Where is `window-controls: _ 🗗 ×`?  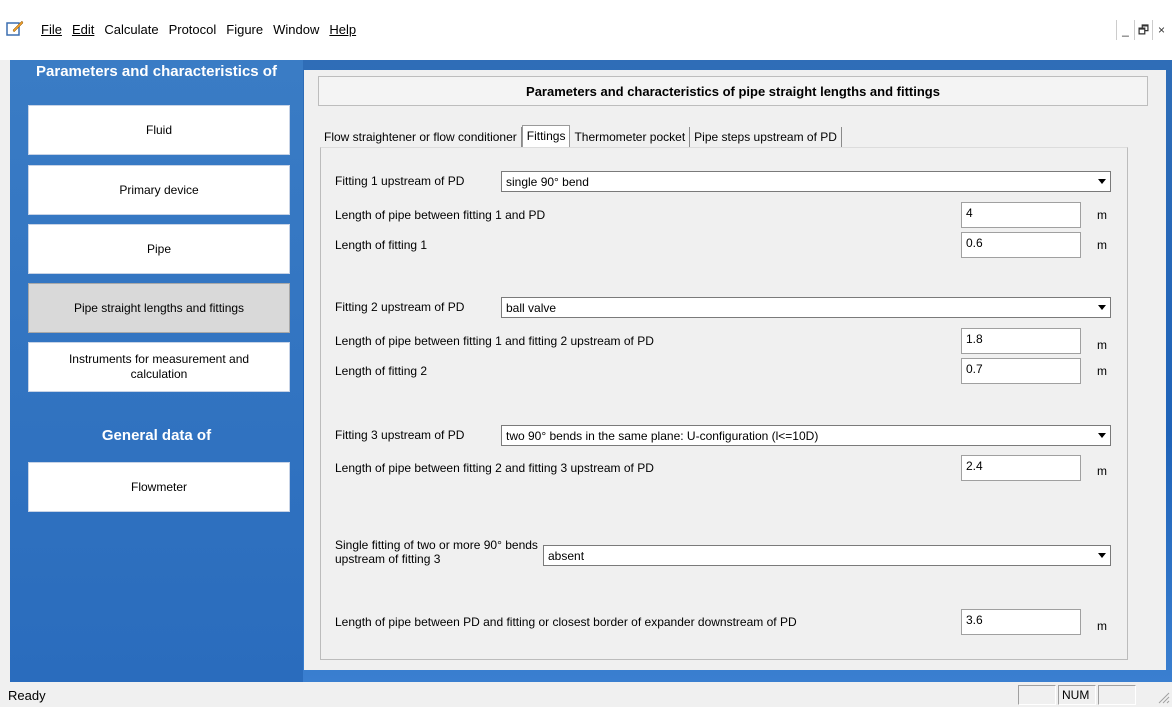 window-controls: _ 🗗 × is located at coordinates (1143, 30).